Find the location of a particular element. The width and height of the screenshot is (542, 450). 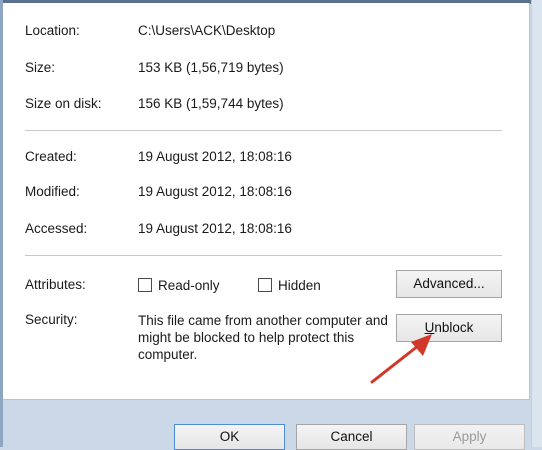

apply-button: Apply is located at coordinates (469, 437).